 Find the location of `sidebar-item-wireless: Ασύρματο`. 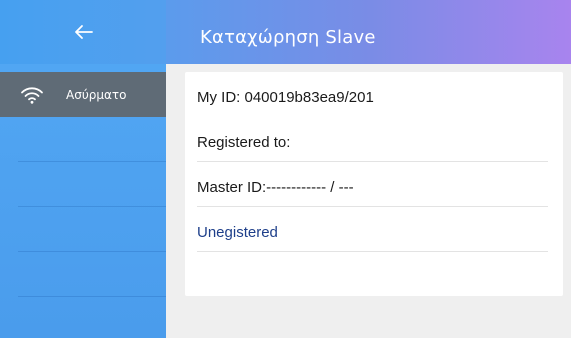

sidebar-item-wireless: Ασύρματο is located at coordinates (83, 94).